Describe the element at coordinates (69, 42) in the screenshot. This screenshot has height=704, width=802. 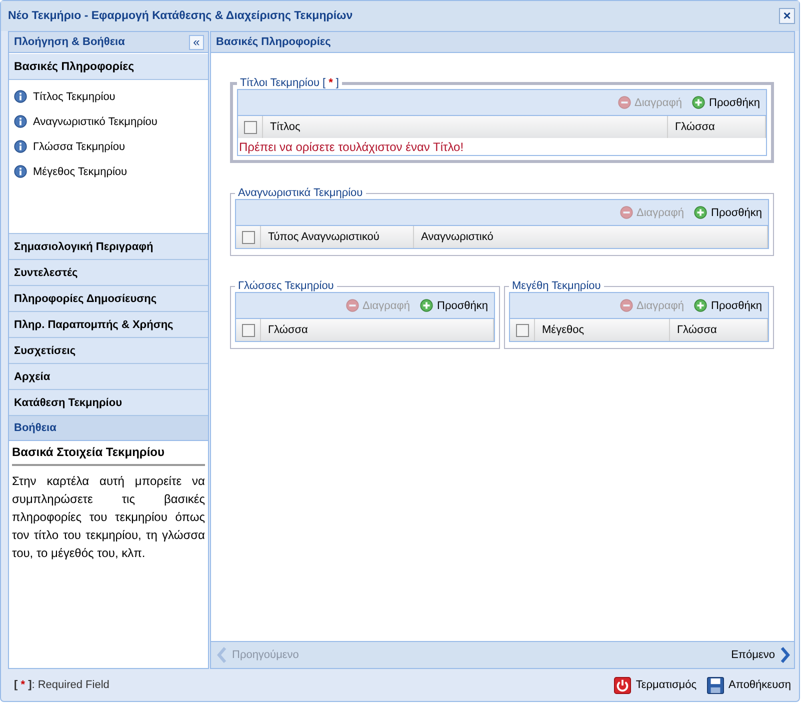
I see `sidebar-title: Πλοήγηση & Βοήθεια` at that location.